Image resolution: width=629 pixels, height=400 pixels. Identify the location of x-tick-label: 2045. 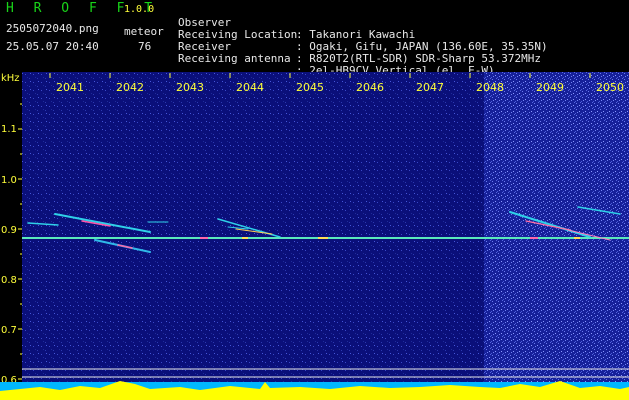
(310, 87).